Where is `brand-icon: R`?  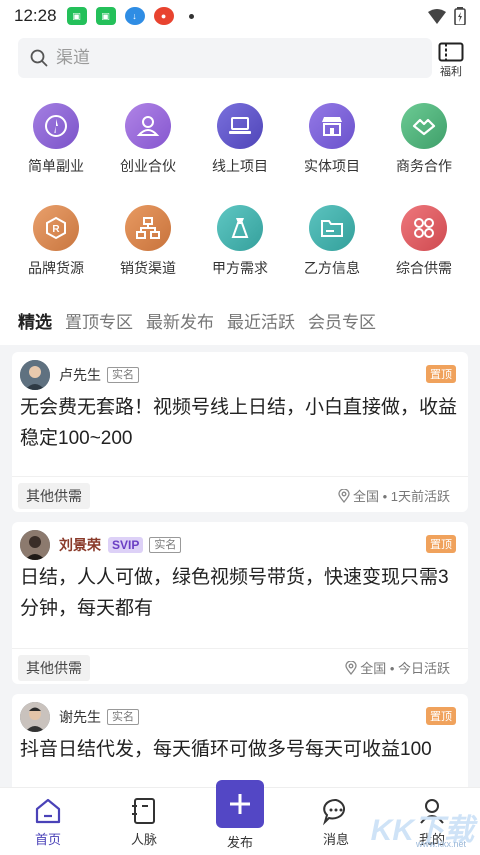 brand-icon: R is located at coordinates (56, 228).